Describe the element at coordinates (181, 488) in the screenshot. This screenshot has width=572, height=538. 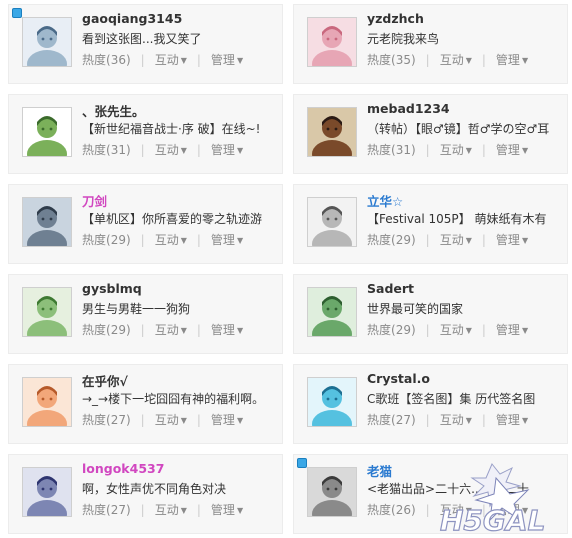
I see `status-text: 啊，女性声优不同角色对决` at that location.